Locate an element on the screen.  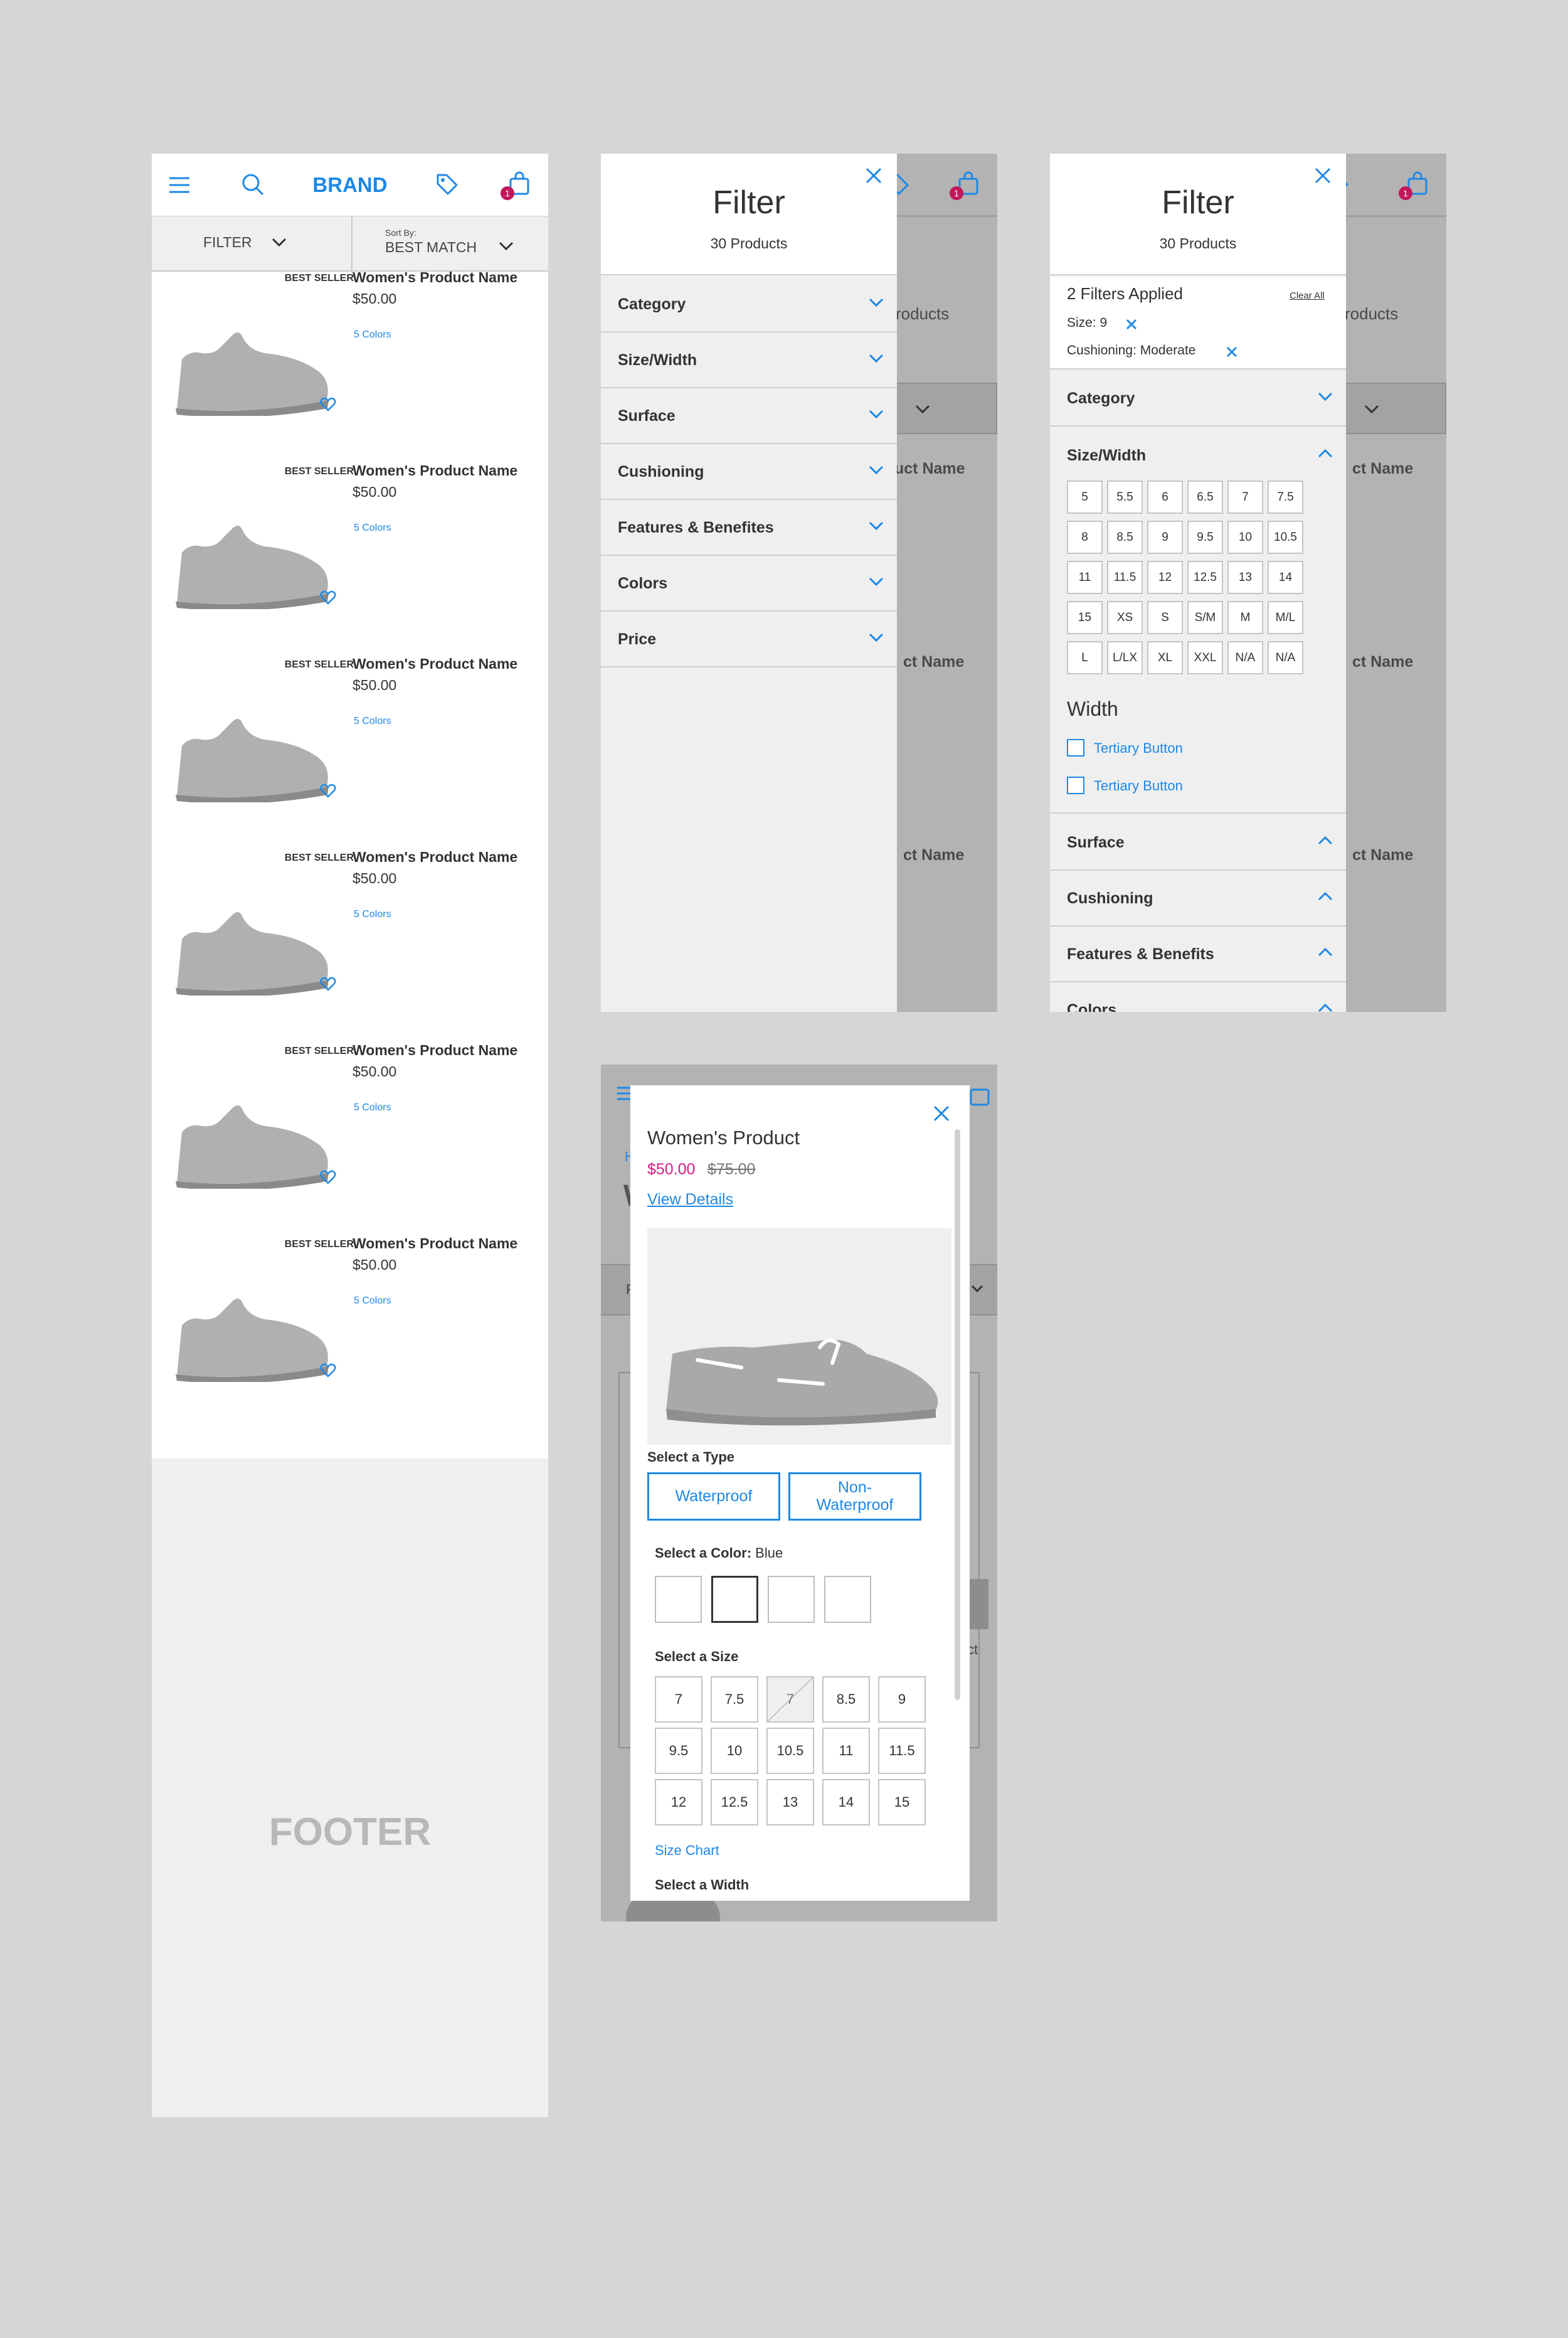
sort-dropdown: Sort By: BEST MATCH is located at coordinates (450, 243).